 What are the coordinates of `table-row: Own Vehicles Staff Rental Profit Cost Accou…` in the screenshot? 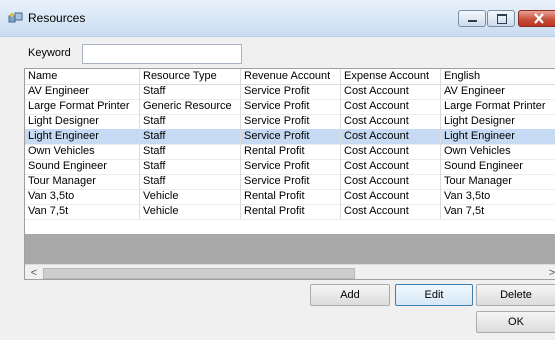 It's located at (290, 152).